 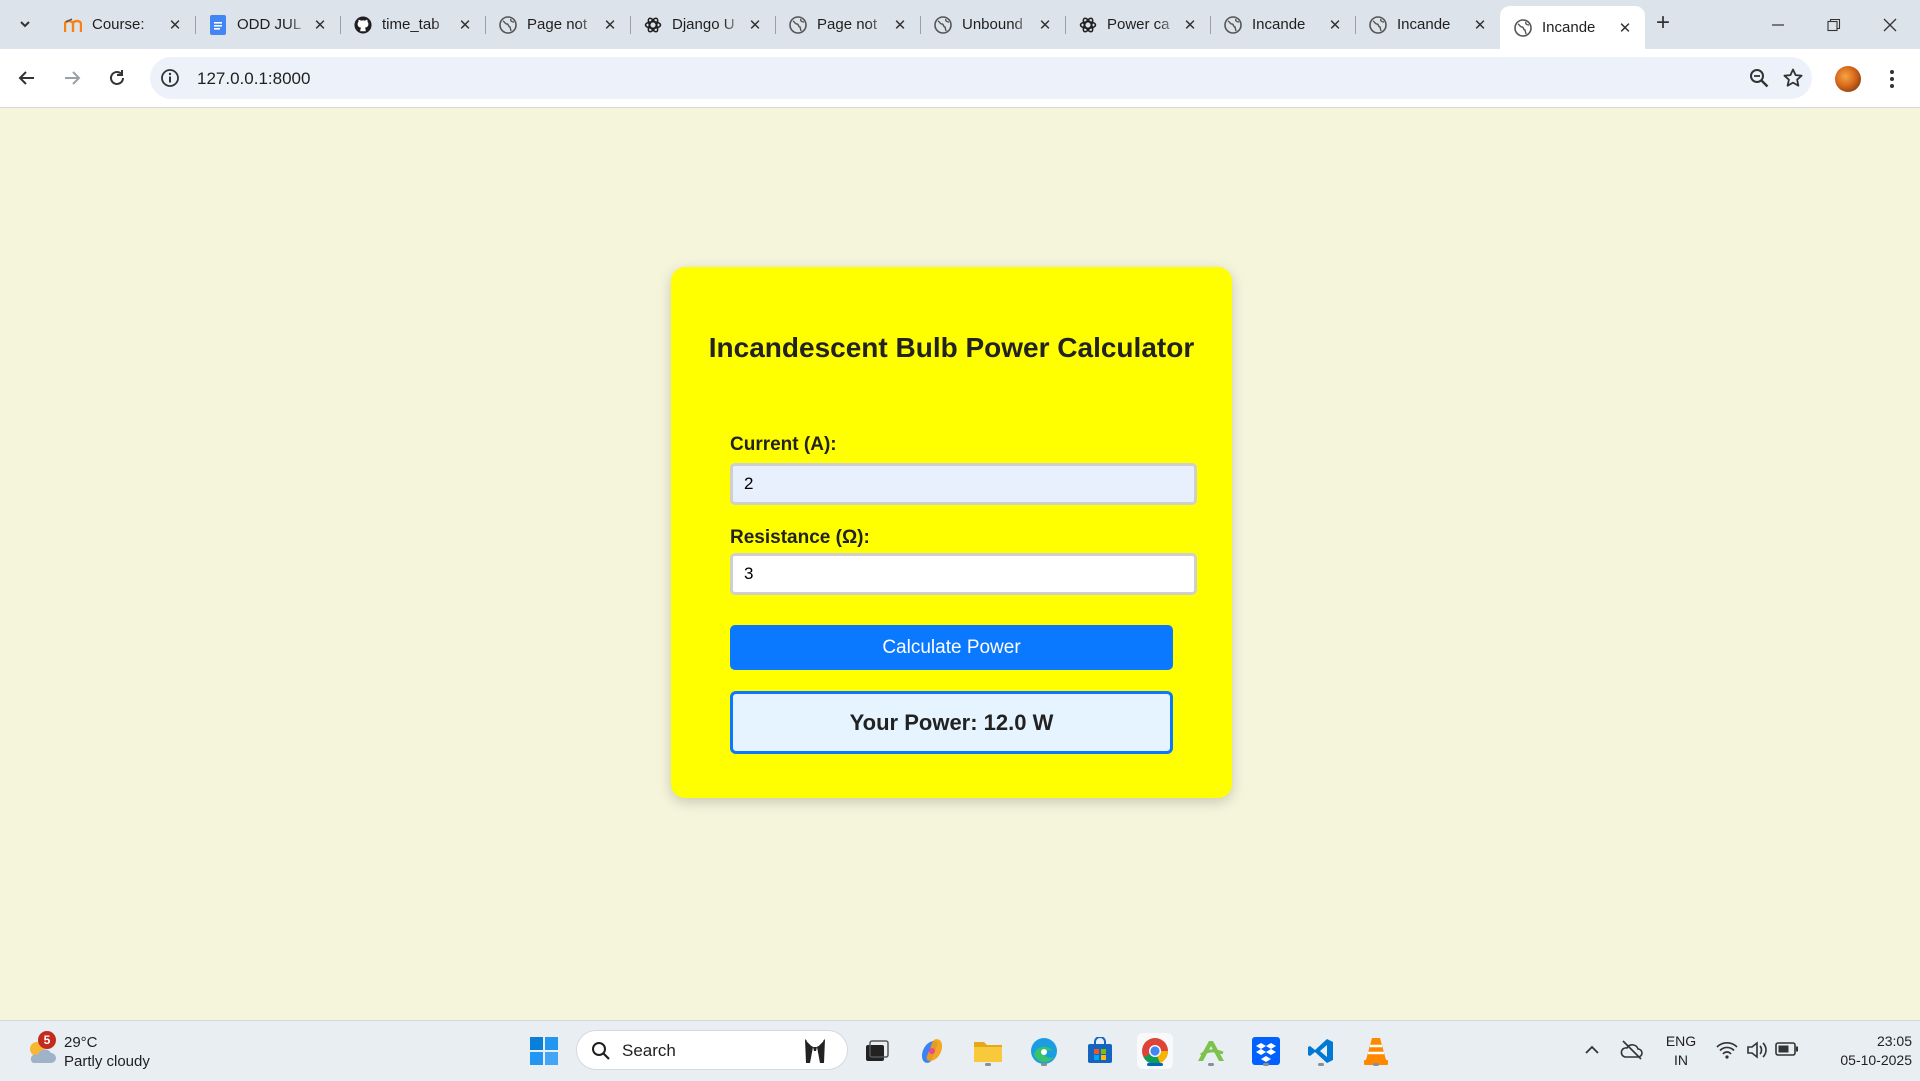 I want to click on android-studio-button, so click(x=1211, y=1051).